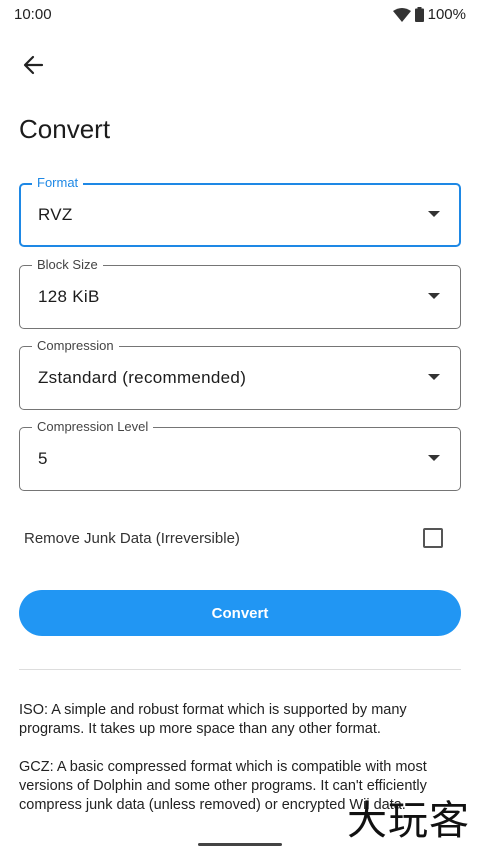 This screenshot has height=853, width=480. I want to click on wifi-icon, so click(401, 14).